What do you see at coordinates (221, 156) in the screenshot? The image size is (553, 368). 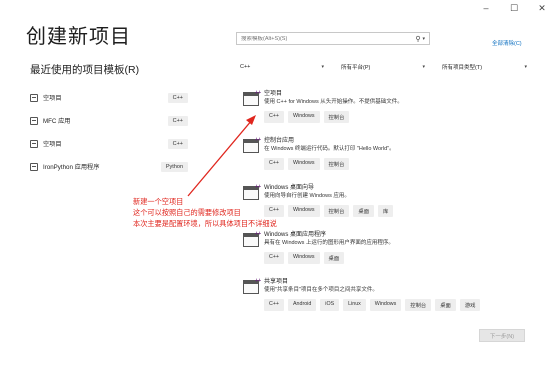 I see `annotation-arrow` at bounding box center [221, 156].